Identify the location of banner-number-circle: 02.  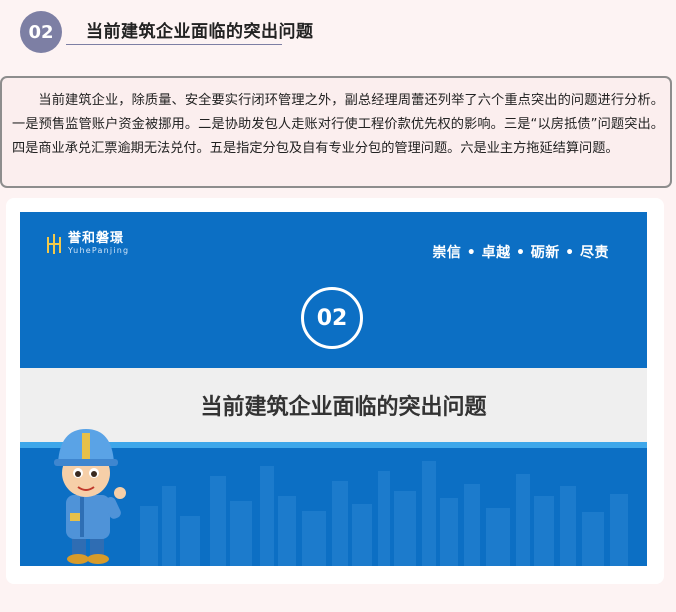
(332, 318).